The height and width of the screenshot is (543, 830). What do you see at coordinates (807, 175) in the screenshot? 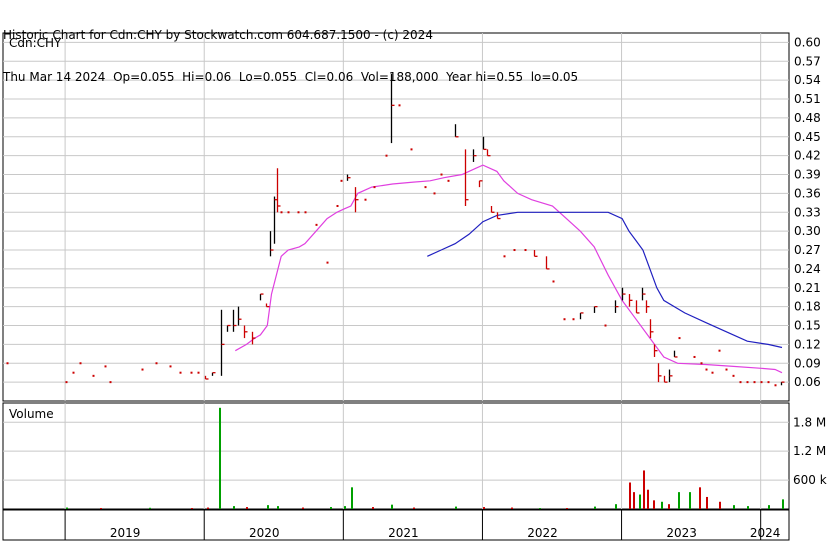
I see `price-tick-label: 0.39` at bounding box center [807, 175].